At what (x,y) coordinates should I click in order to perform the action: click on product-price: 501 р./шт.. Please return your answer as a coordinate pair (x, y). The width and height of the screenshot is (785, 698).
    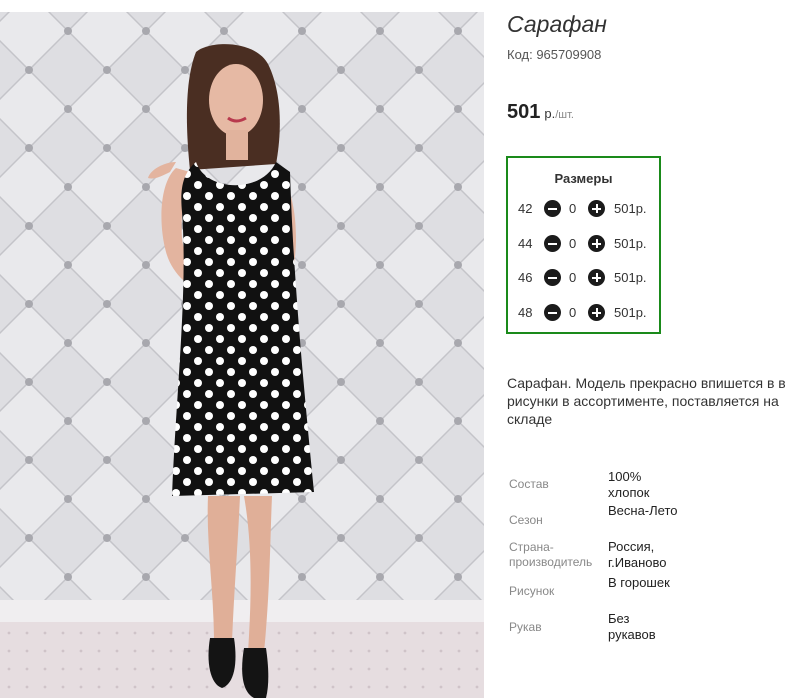
    Looking at the image, I should click on (540, 112).